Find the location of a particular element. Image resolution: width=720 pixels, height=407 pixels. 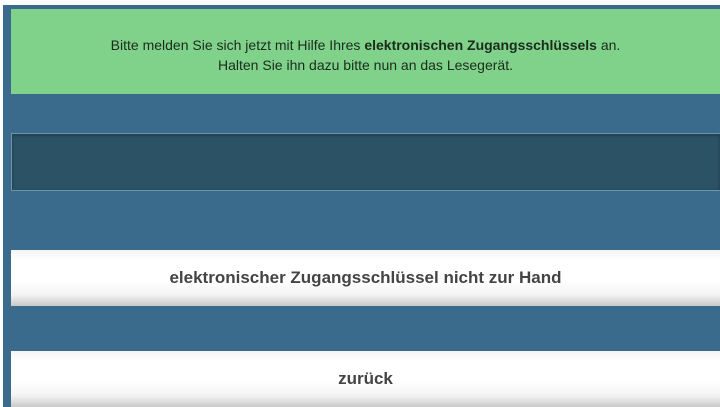

instruction-key-emphasis: elektronischen Zugangsschlüssels is located at coordinates (480, 45).